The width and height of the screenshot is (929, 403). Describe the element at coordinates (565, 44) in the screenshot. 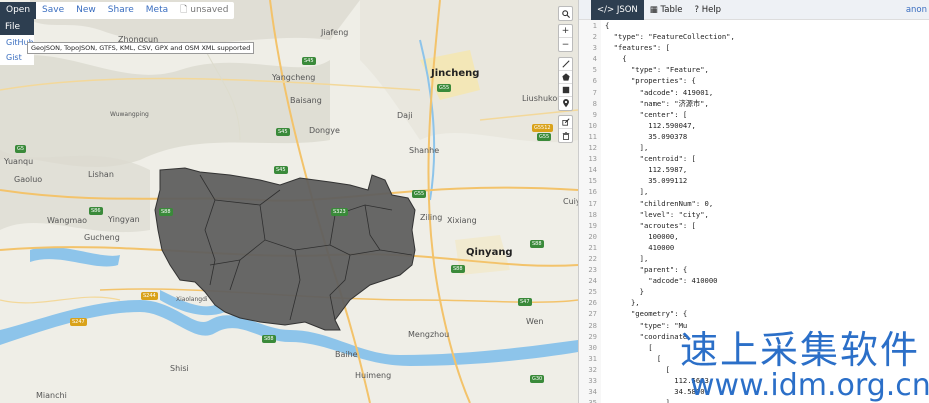

I see `zoom-out-button: −` at that location.